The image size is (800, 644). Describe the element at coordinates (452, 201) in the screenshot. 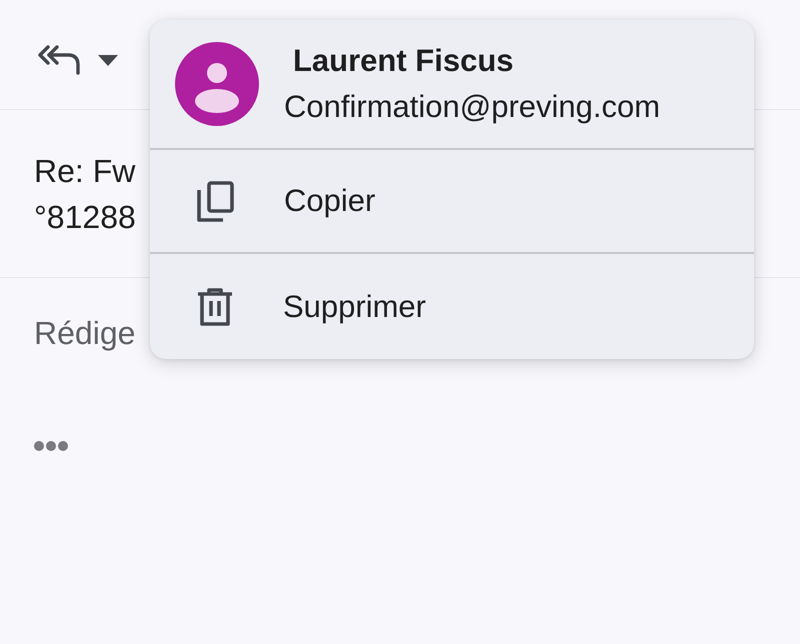

I see `menu-item: Copier` at that location.